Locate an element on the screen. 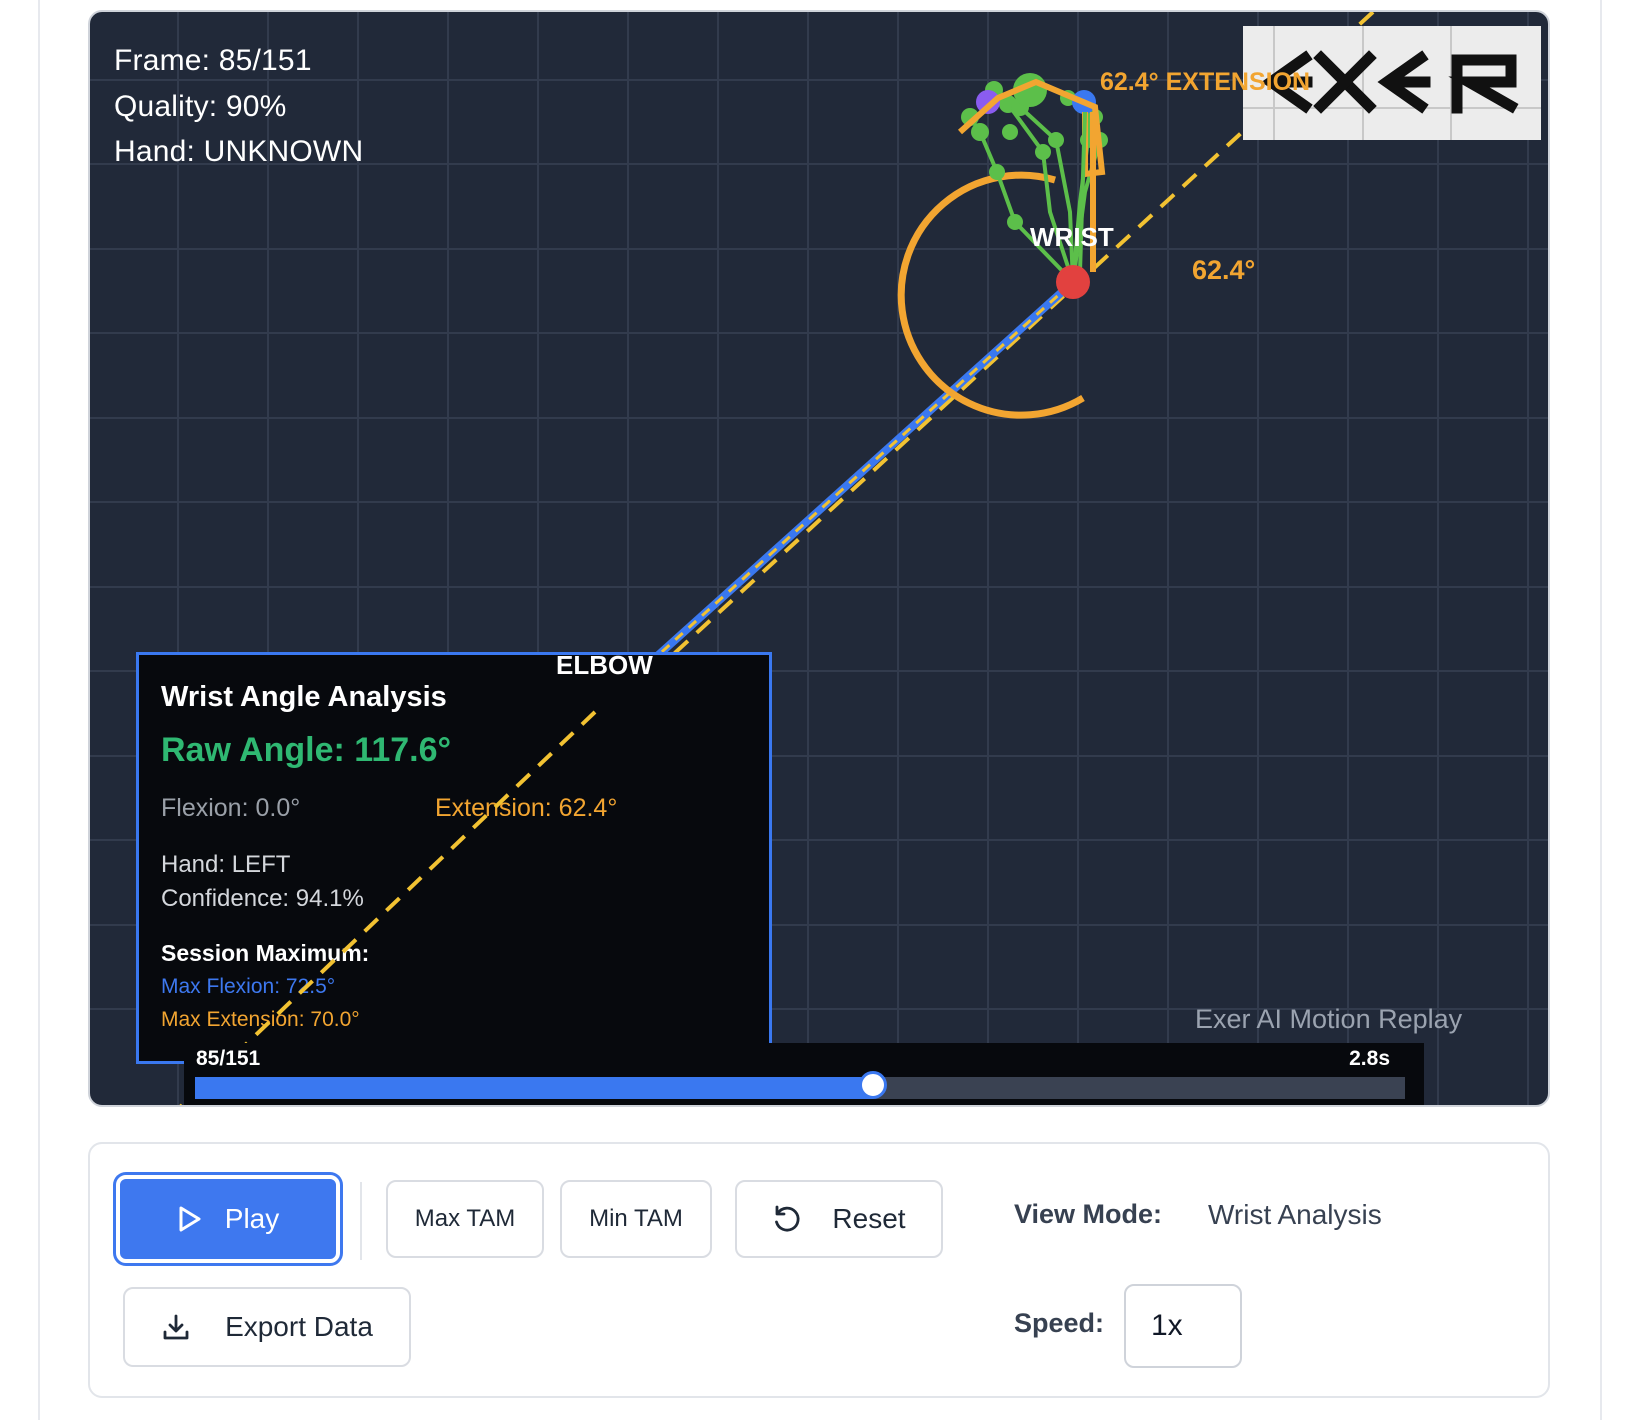 The image size is (1638, 1420). speed-label: Speed: is located at coordinates (1059, 1323).